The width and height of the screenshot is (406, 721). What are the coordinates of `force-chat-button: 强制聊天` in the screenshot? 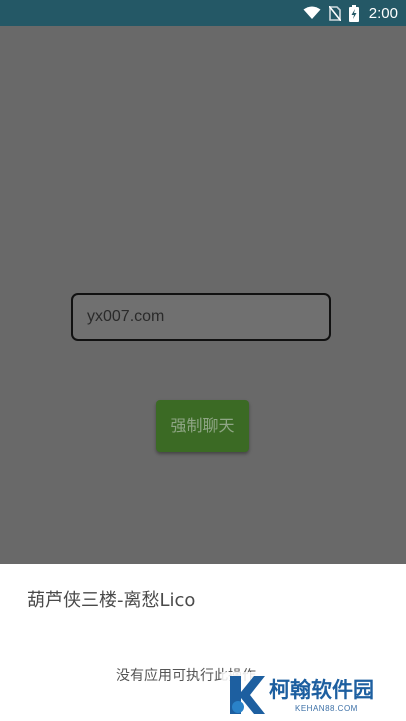 It's located at (202, 426).